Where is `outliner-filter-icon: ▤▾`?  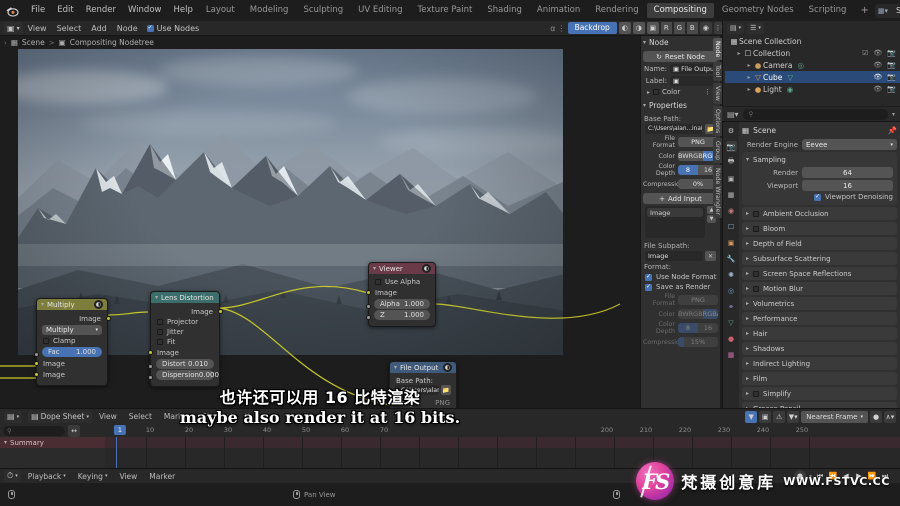 outliner-filter-icon: ▤▾ is located at coordinates (733, 114).